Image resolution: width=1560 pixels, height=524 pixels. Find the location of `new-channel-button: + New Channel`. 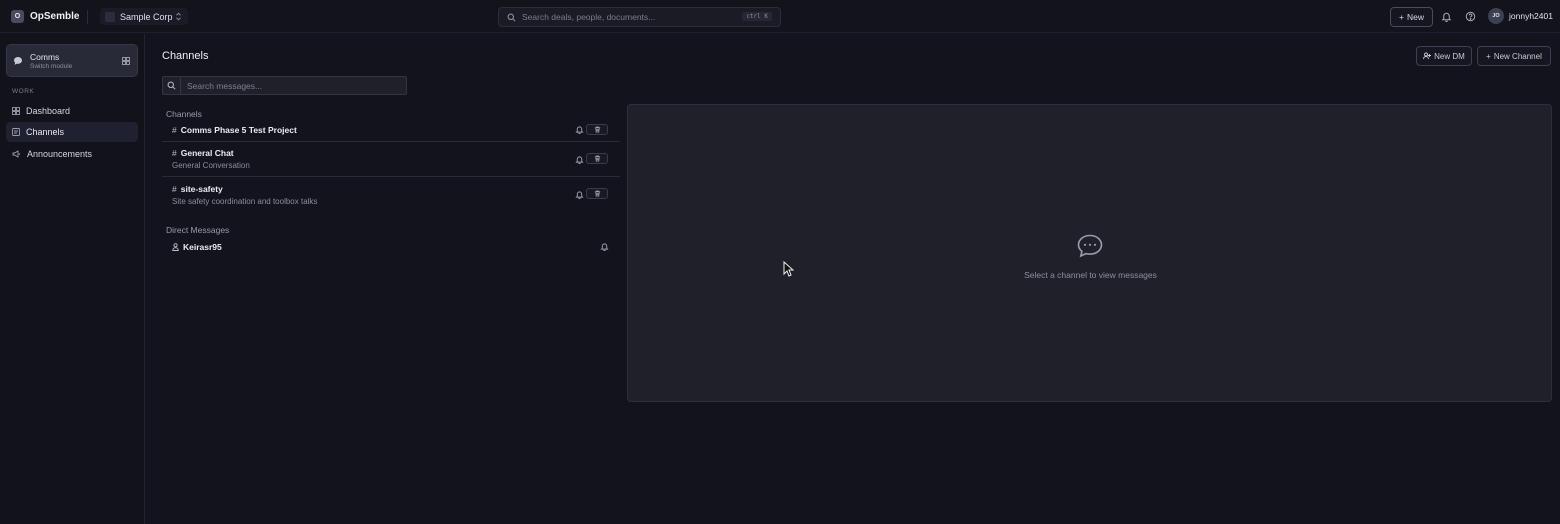

new-channel-button: + New Channel is located at coordinates (1514, 56).